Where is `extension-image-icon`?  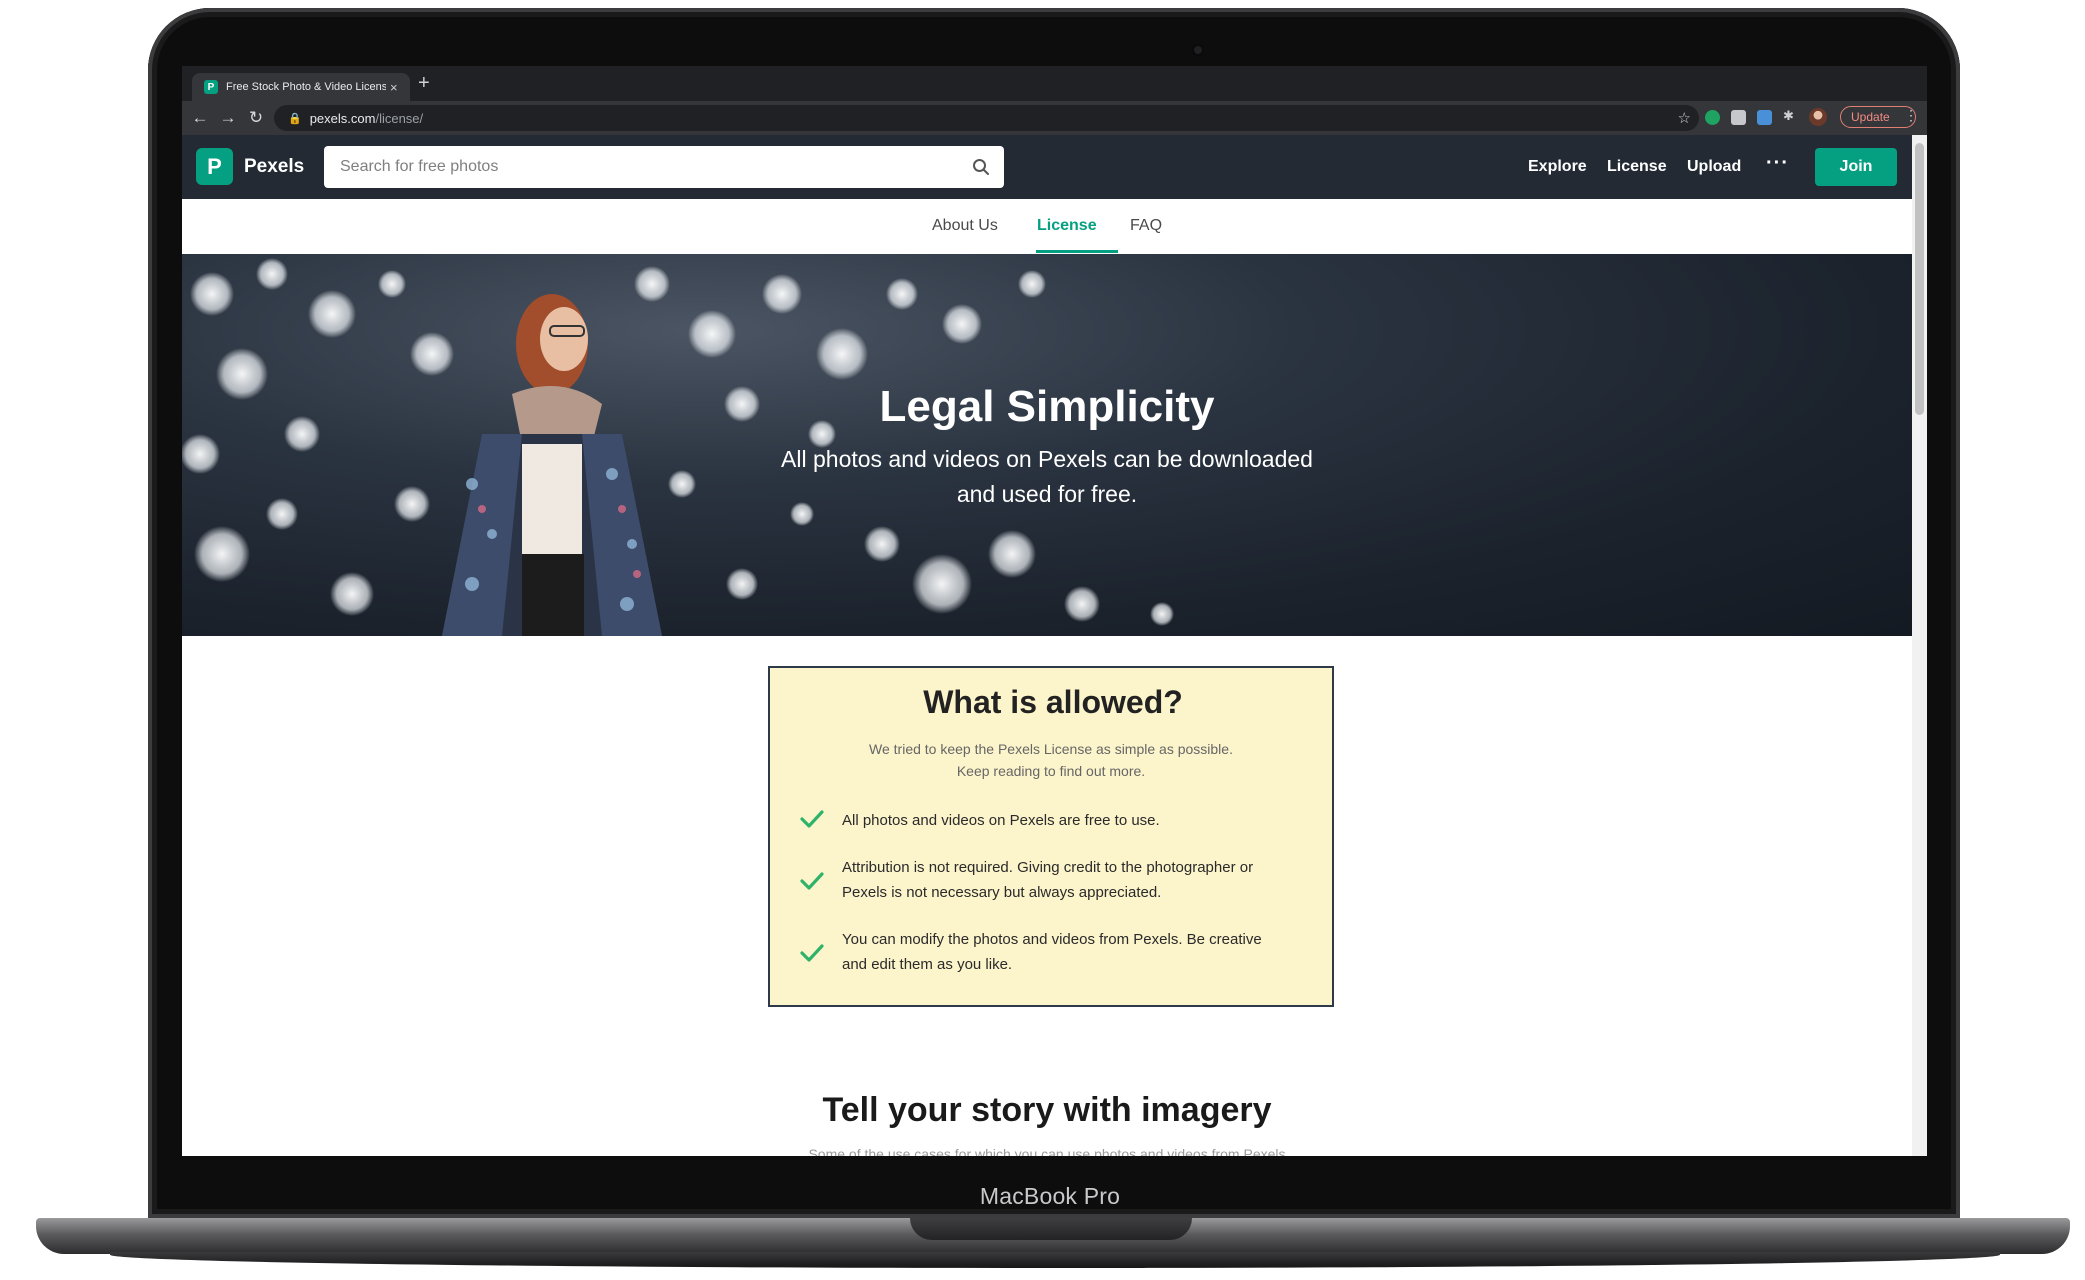
extension-image-icon is located at coordinates (1764, 117).